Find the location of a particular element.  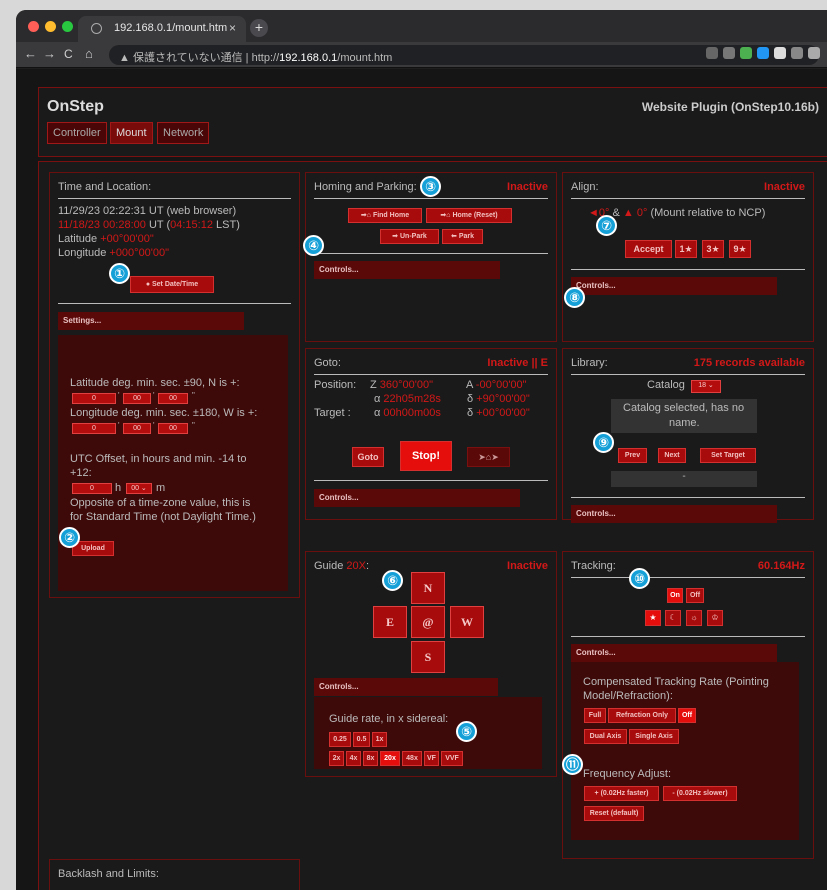

stop-button: Stop! is located at coordinates (426, 456).